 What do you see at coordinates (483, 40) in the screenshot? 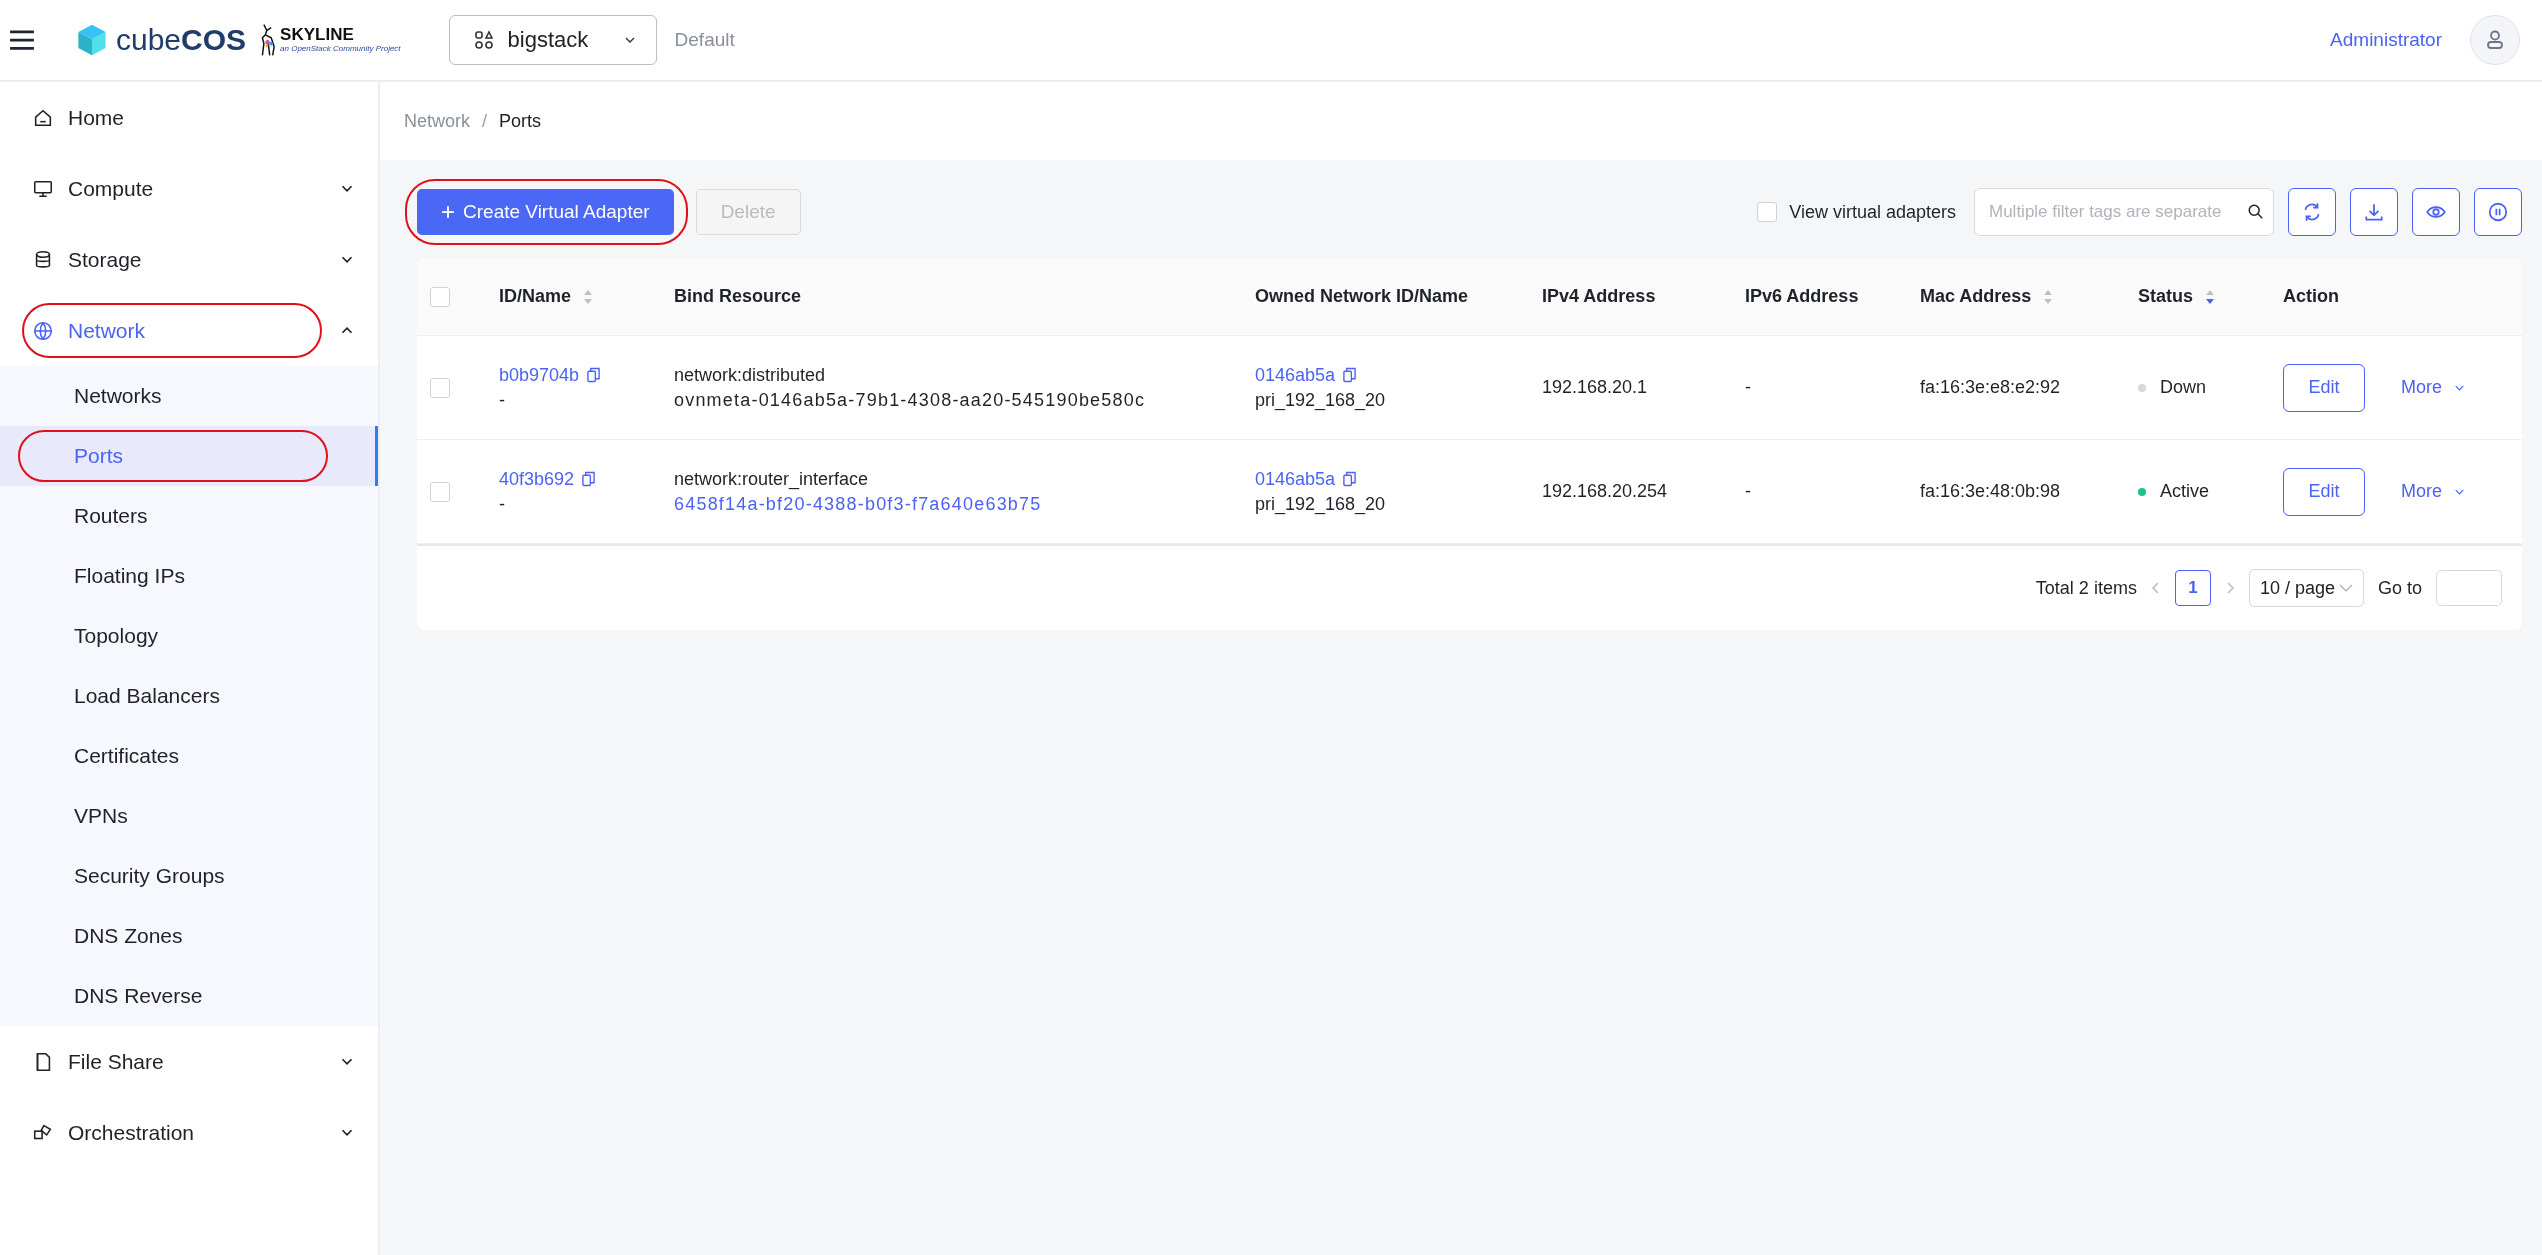
I see `apps-icon` at bounding box center [483, 40].